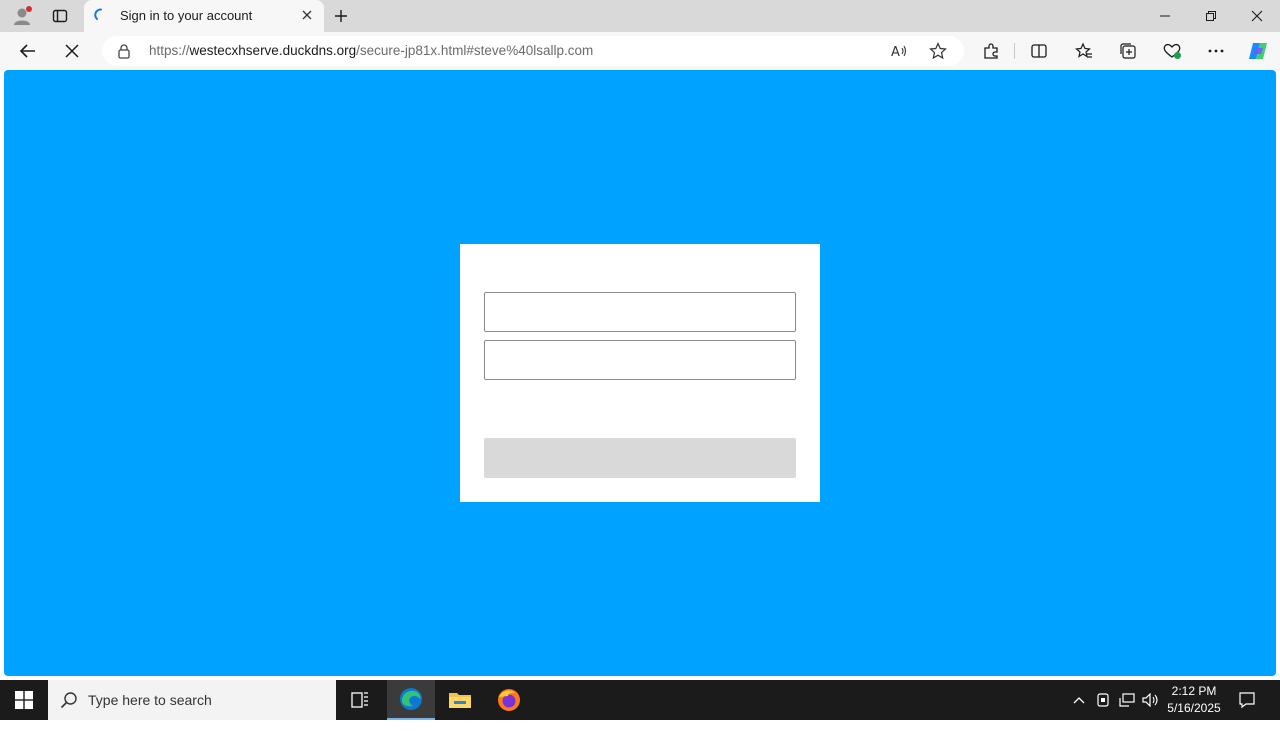 The width and height of the screenshot is (1280, 742). I want to click on edge-icon, so click(411, 700).